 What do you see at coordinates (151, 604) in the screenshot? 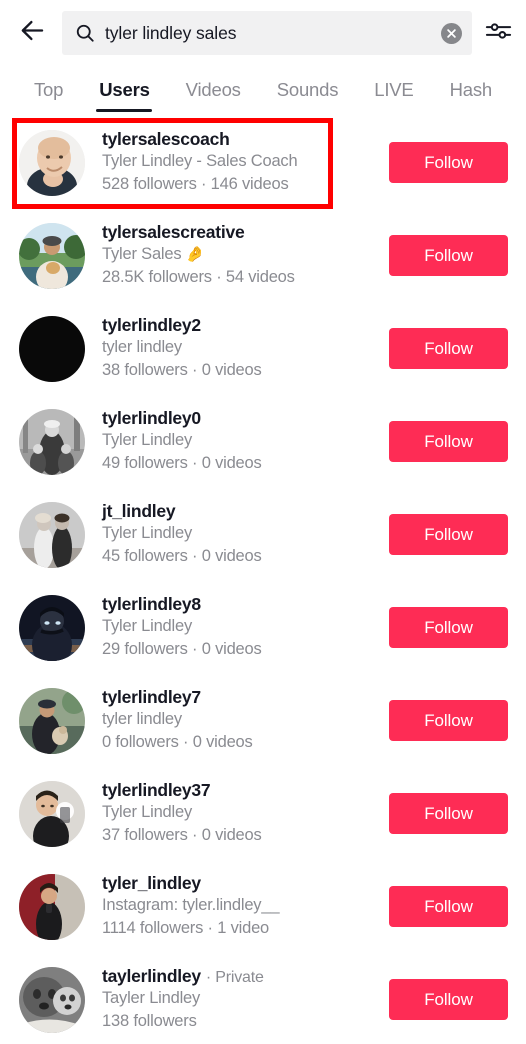
I see `username: tylerlindley8` at bounding box center [151, 604].